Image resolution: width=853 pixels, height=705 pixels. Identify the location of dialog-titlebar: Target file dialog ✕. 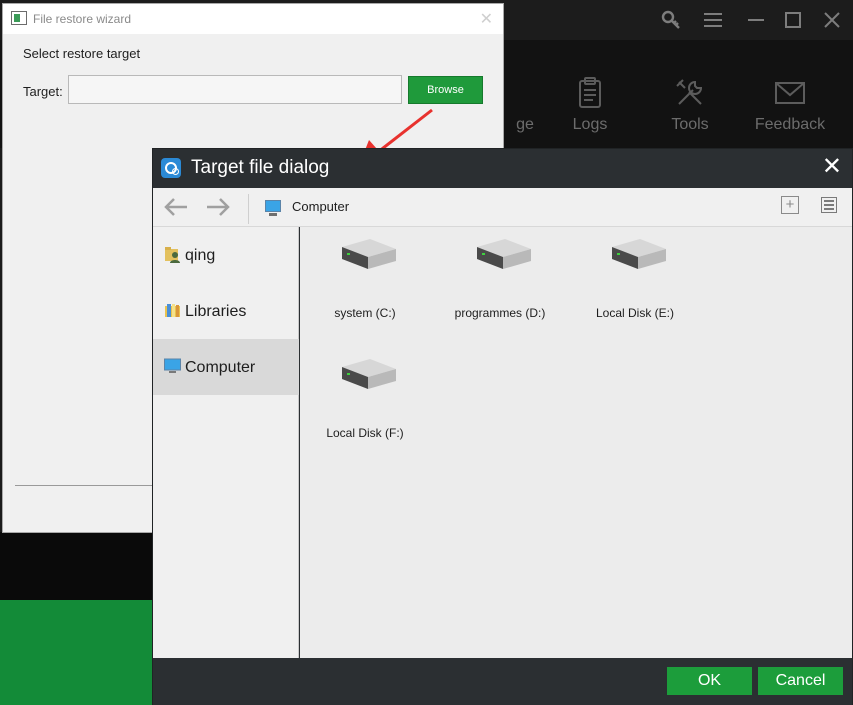
(502, 168).